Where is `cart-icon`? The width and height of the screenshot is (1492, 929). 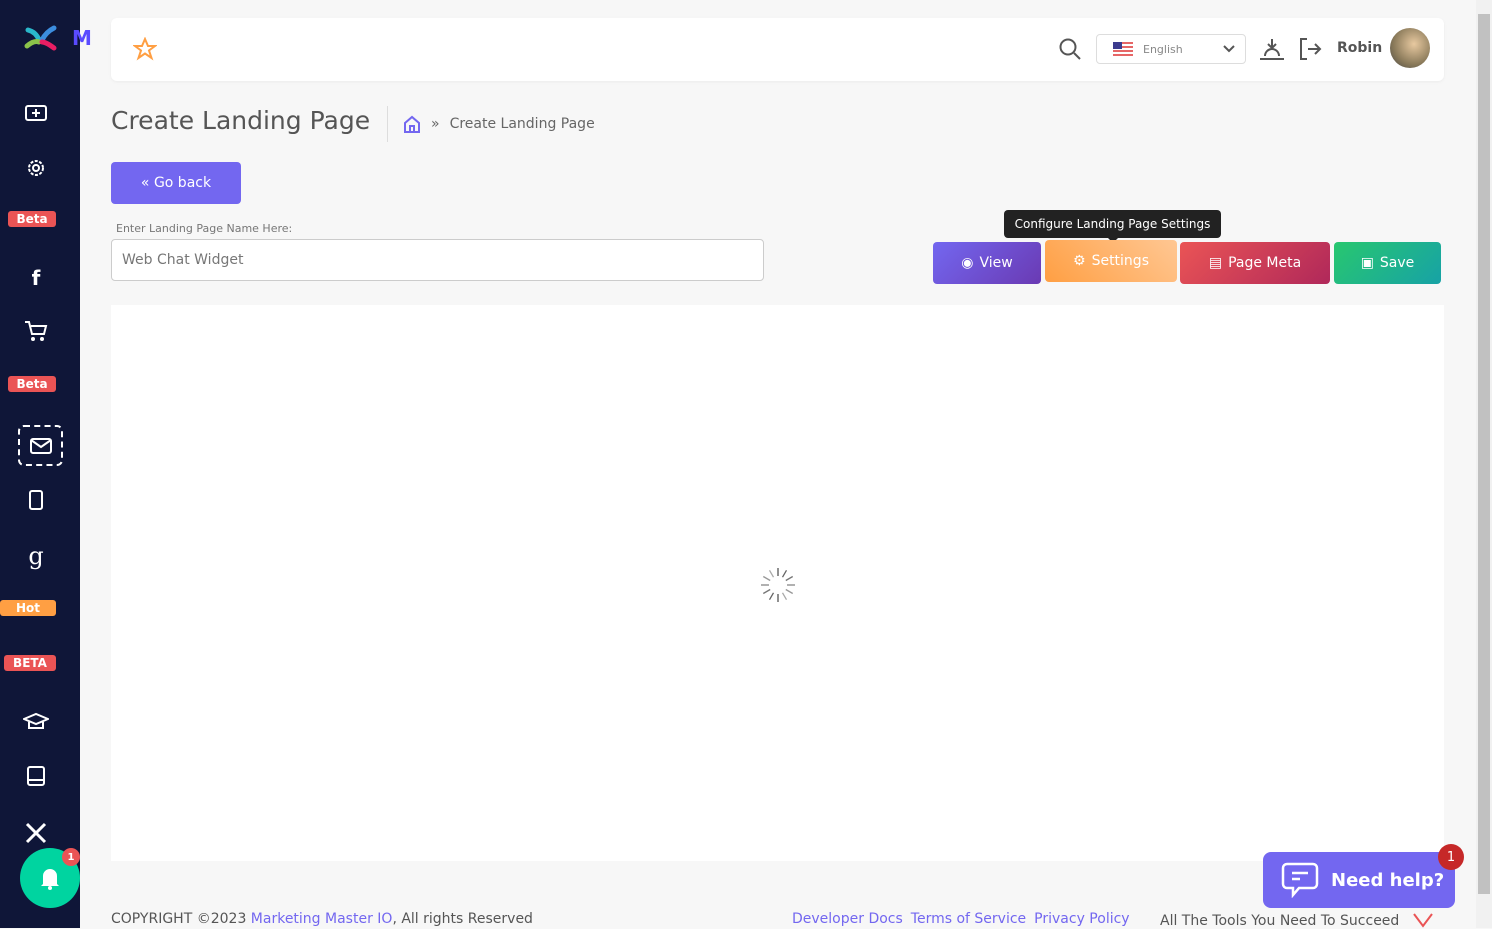
cart-icon is located at coordinates (36, 331).